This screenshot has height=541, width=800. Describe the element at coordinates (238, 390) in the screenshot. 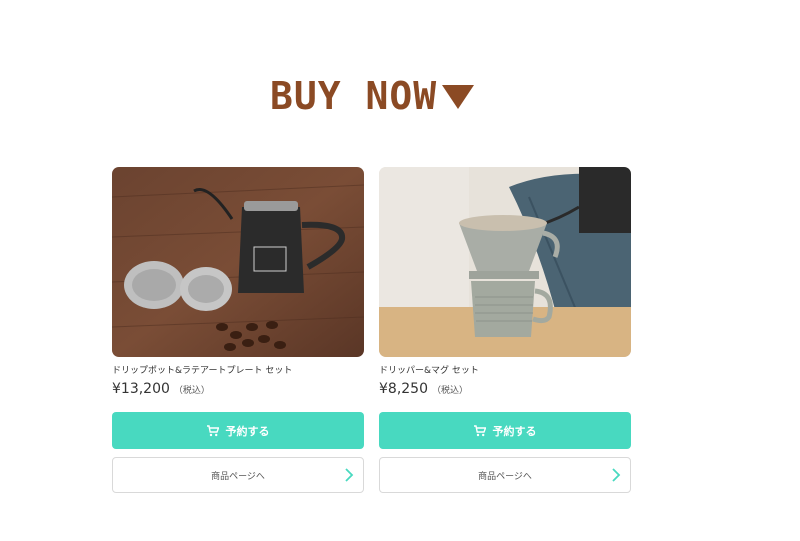

I see `price-row: ¥13,200 （税込）` at that location.